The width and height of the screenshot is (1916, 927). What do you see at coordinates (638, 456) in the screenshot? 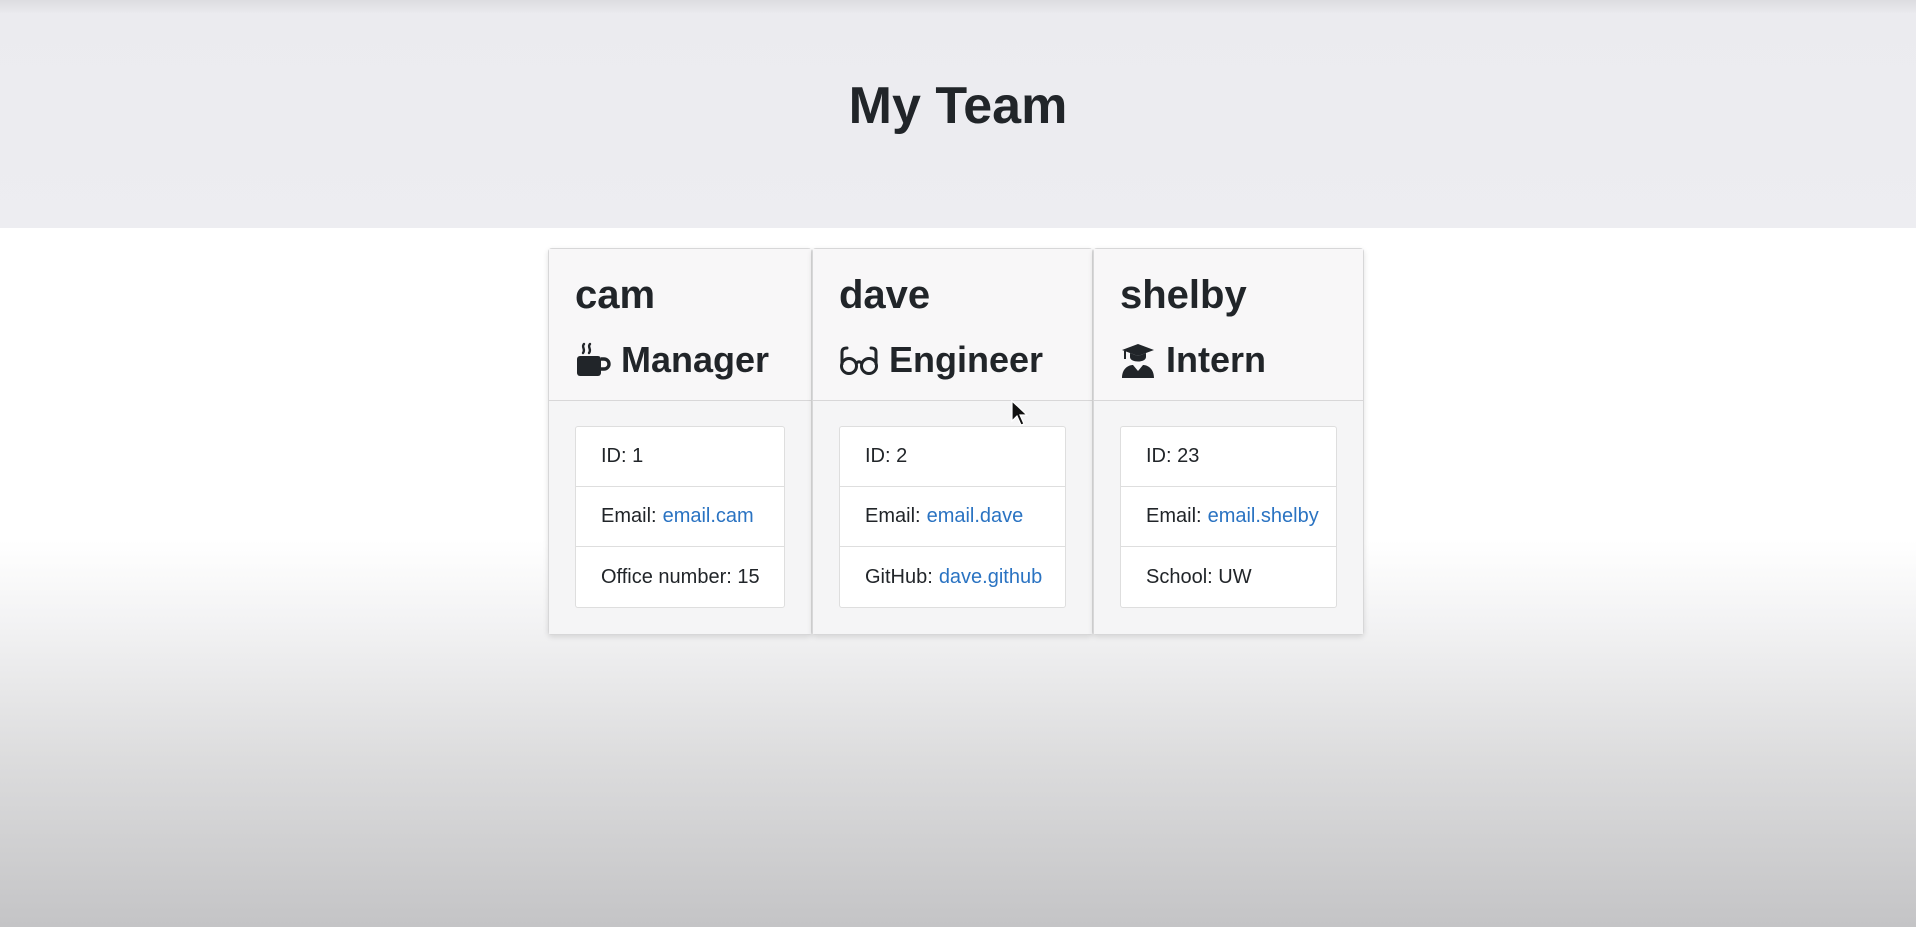
I see `id-value: 1` at bounding box center [638, 456].